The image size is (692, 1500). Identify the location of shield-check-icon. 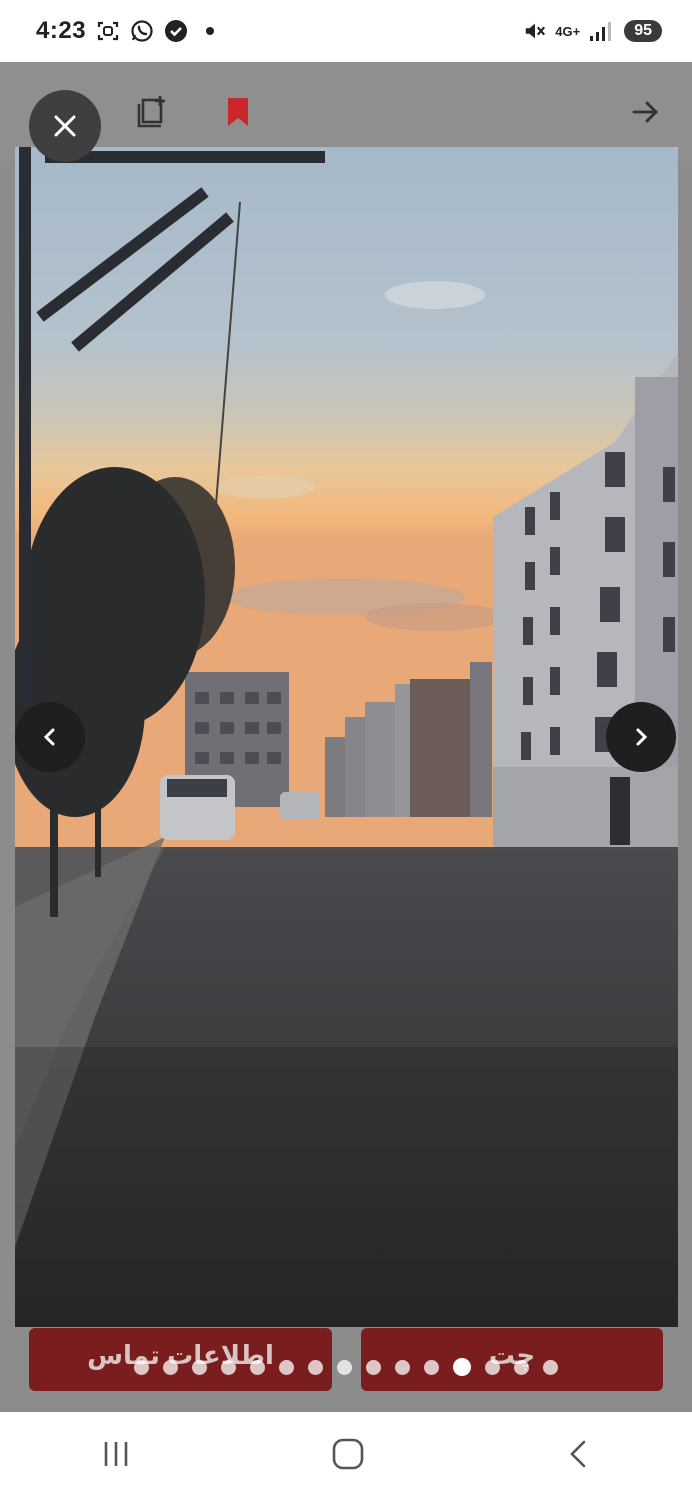
(176, 31).